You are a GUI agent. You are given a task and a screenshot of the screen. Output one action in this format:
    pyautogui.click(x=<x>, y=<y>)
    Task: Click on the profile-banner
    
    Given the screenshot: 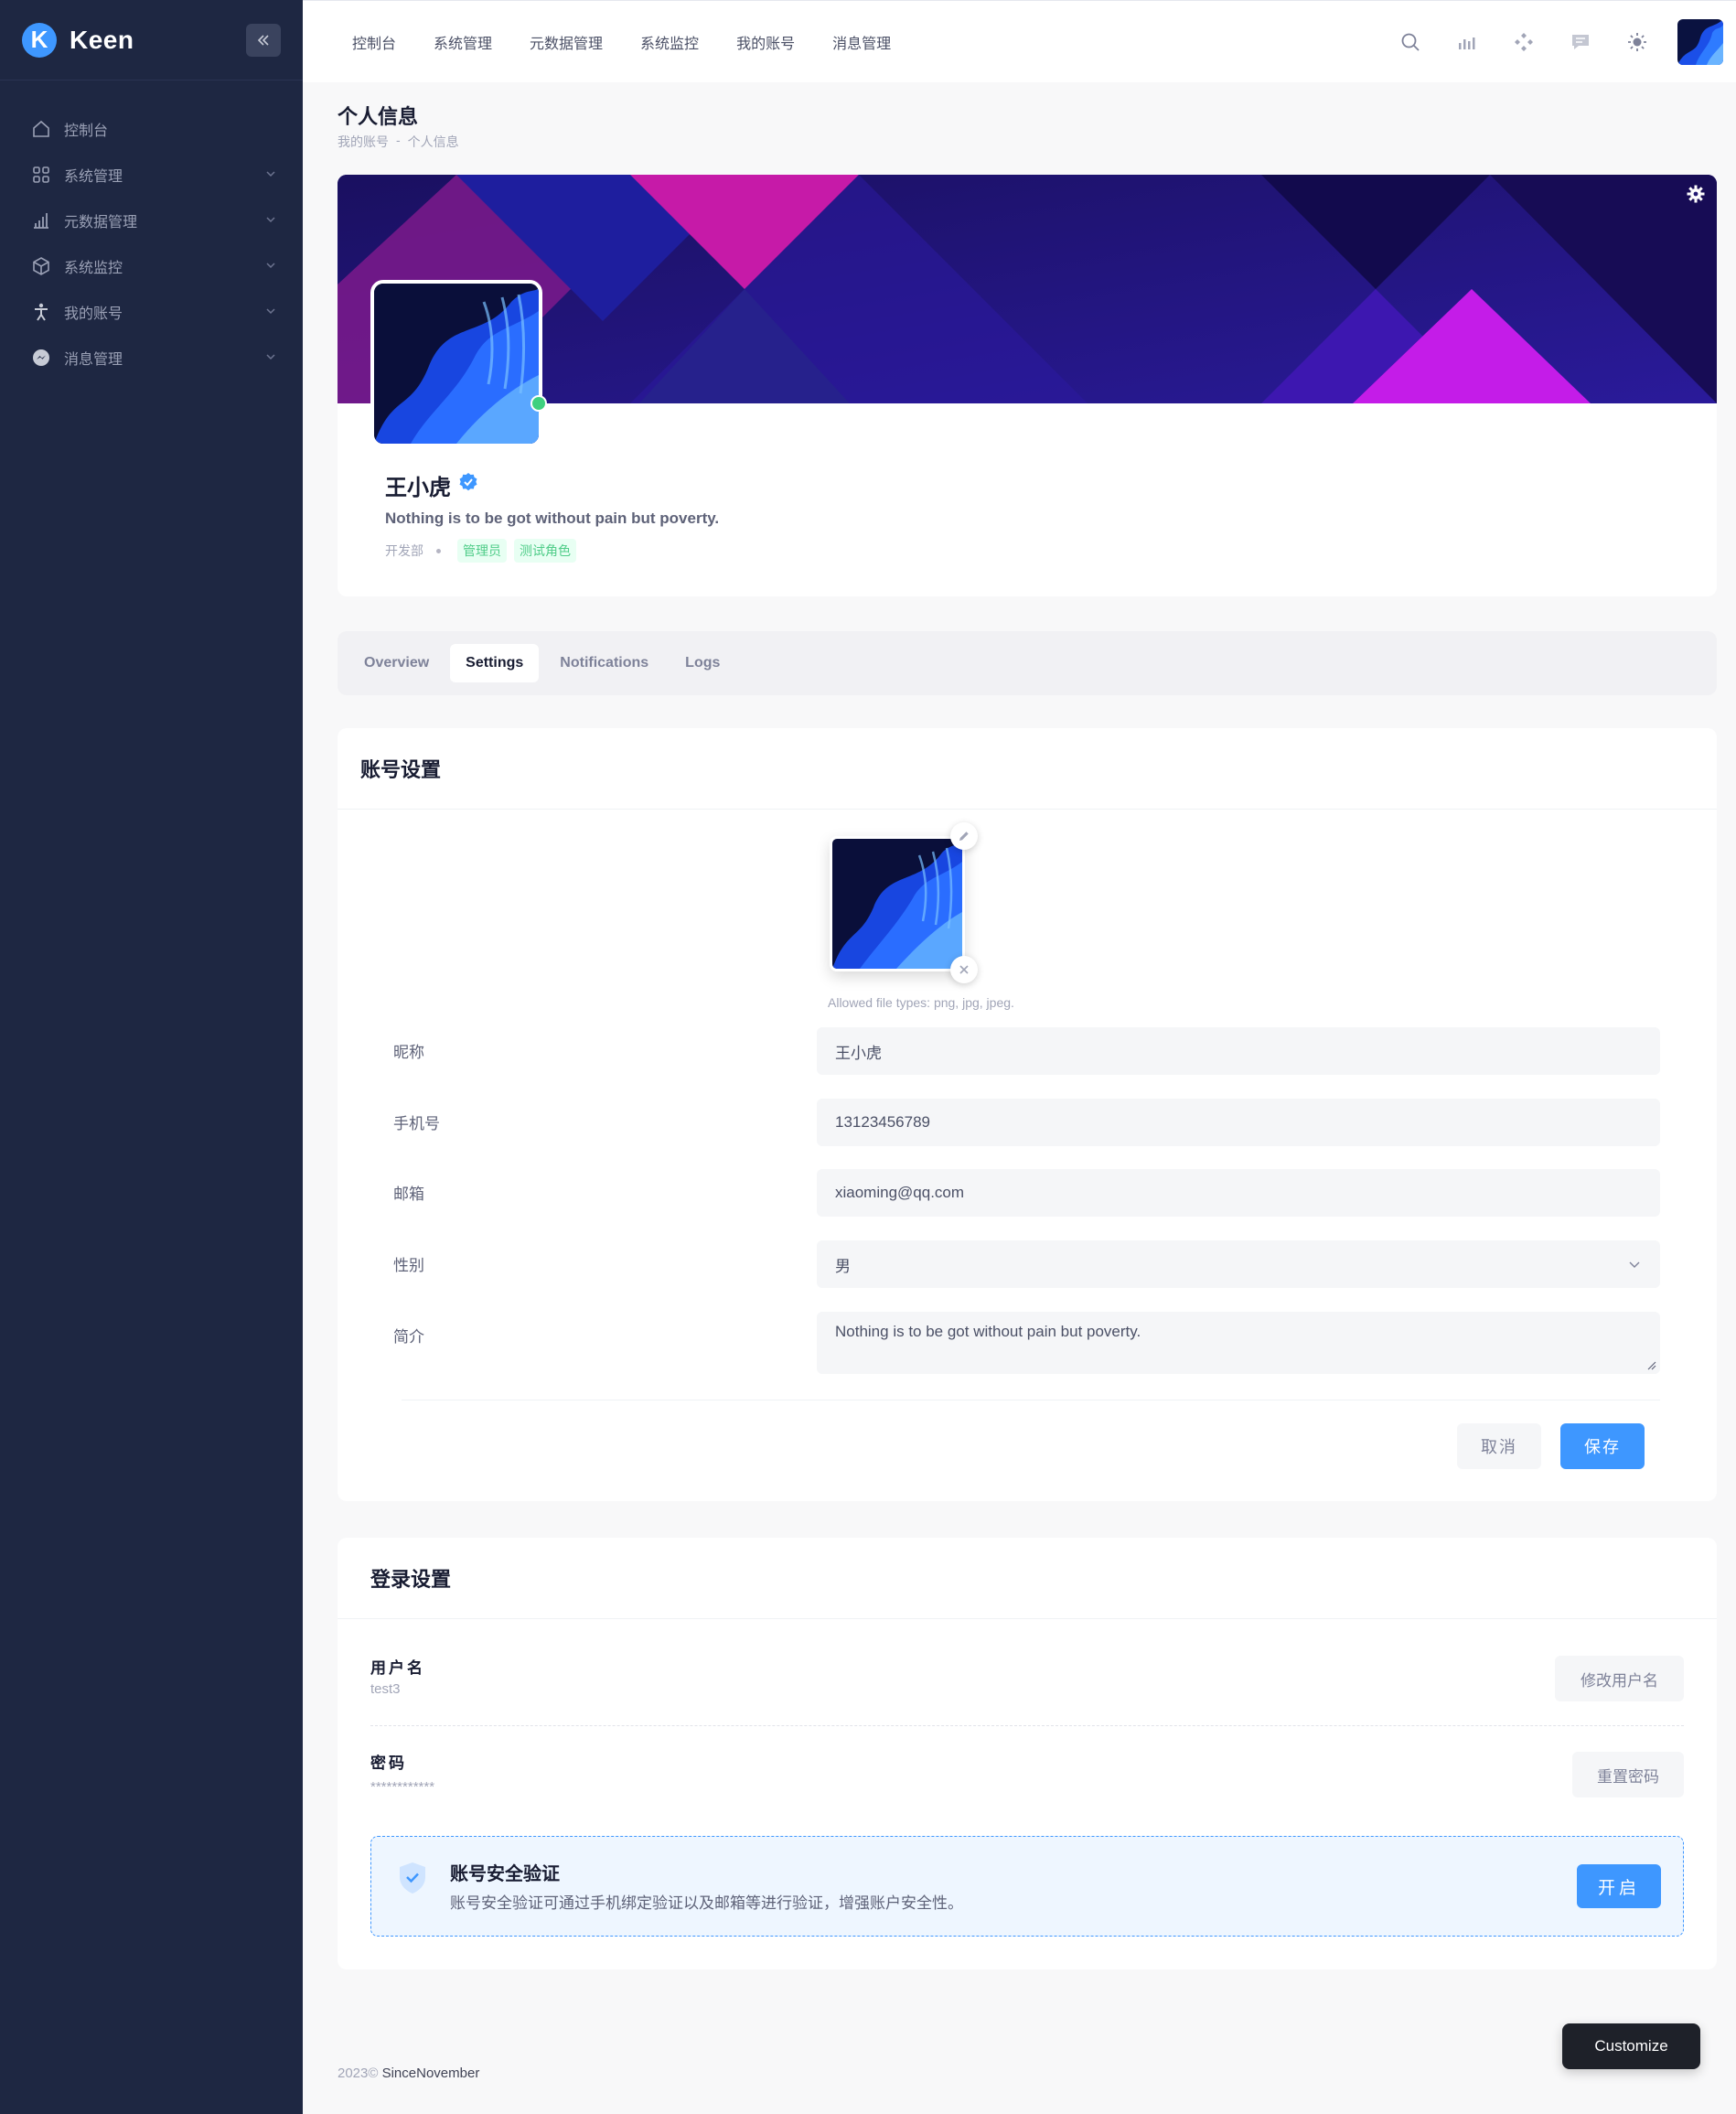 What is the action you would take?
    pyautogui.click(x=1027, y=289)
    